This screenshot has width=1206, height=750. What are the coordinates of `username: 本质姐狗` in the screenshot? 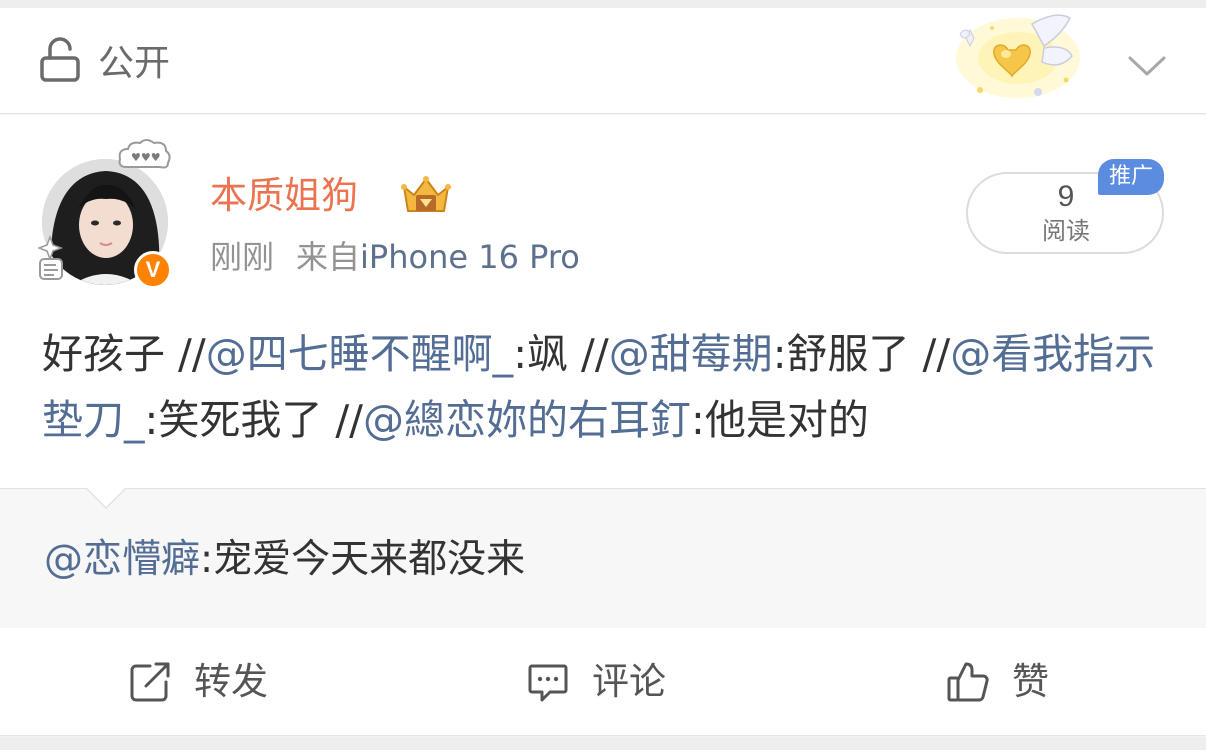 It's located at (284, 196).